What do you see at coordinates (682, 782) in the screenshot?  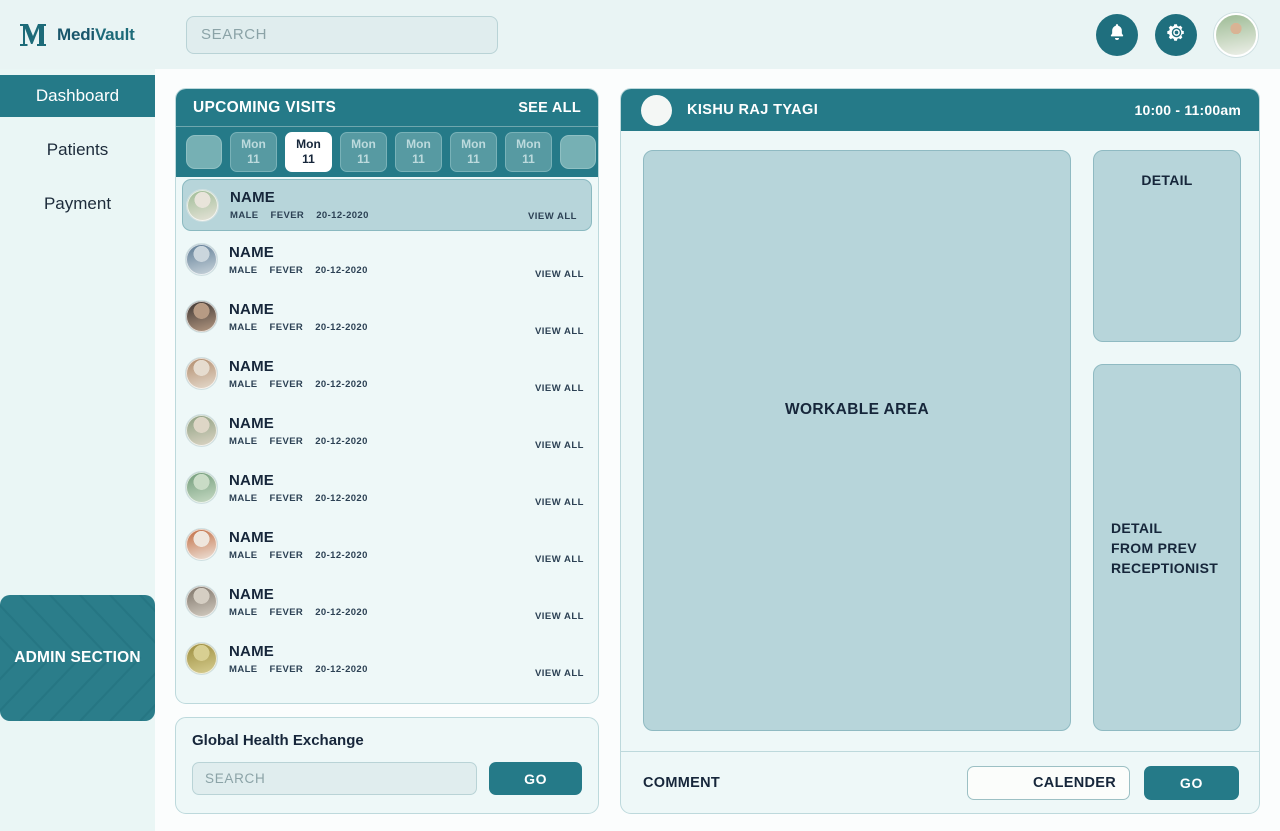 I see `comment-label: COMMENT` at bounding box center [682, 782].